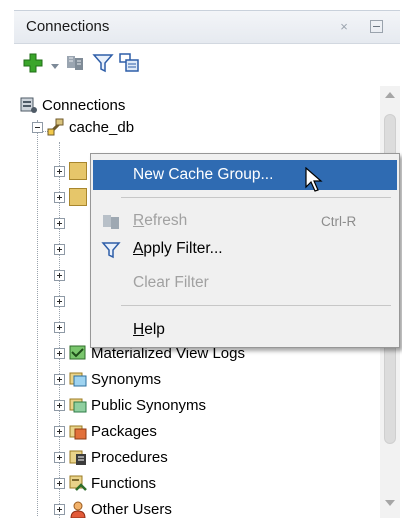 Image resolution: width=402 pixels, height=518 pixels. Describe the element at coordinates (78, 405) in the screenshot. I see `public-synonyms-icon` at that location.